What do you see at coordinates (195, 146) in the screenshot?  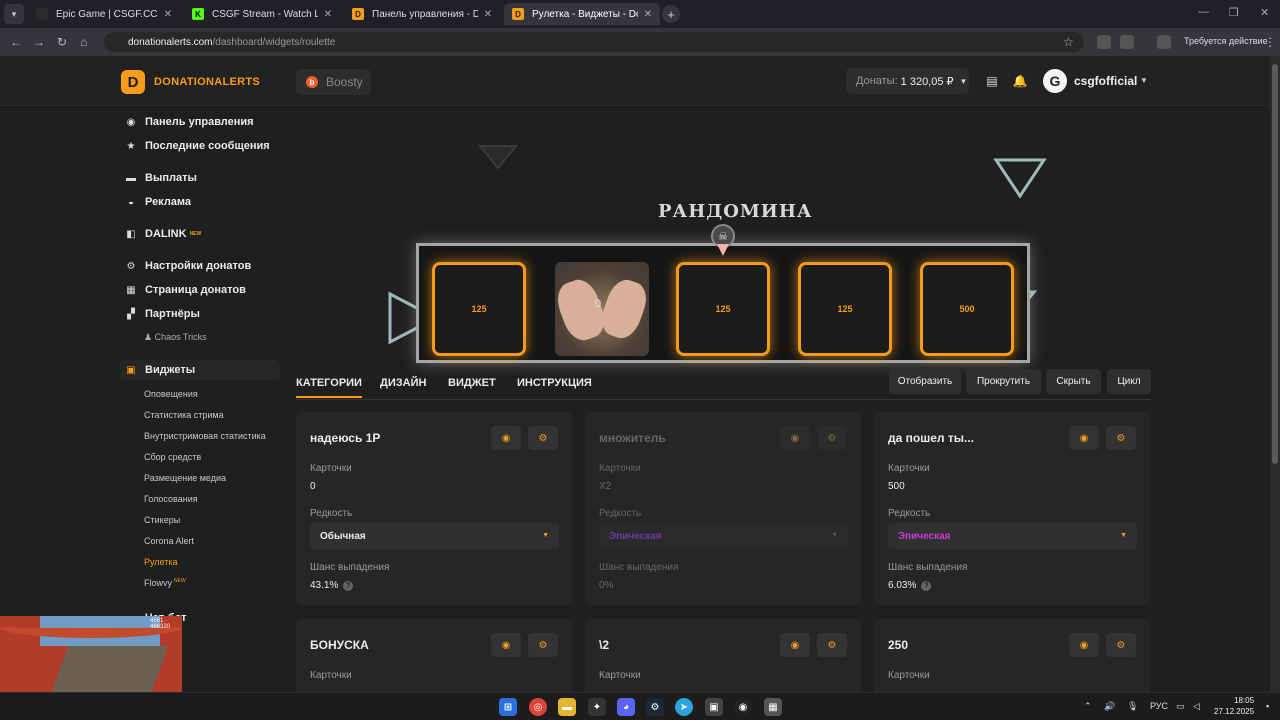 I see `sidebar-item-messages: ★ Последние сообщения` at bounding box center [195, 146].